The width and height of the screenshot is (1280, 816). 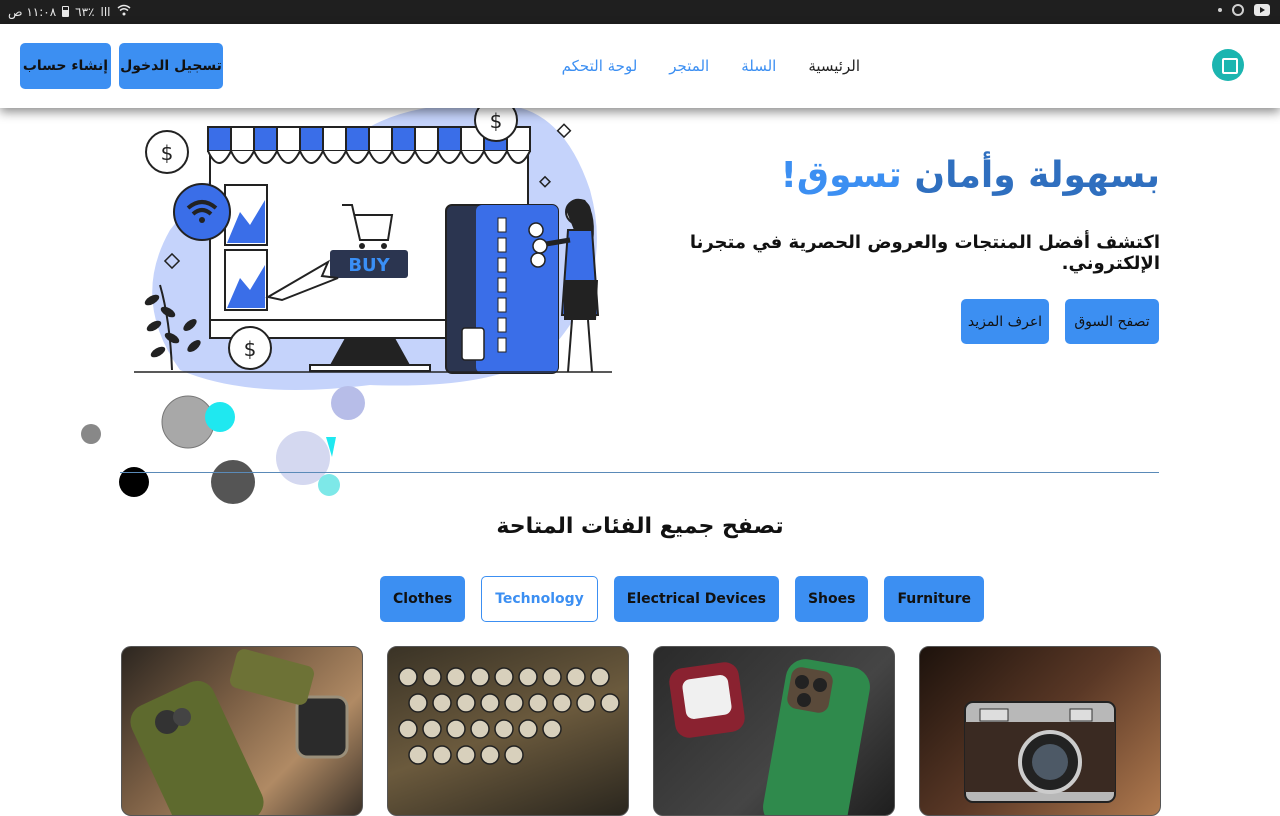 I want to click on hero-title-first: تسوق, so click(x=849, y=175).